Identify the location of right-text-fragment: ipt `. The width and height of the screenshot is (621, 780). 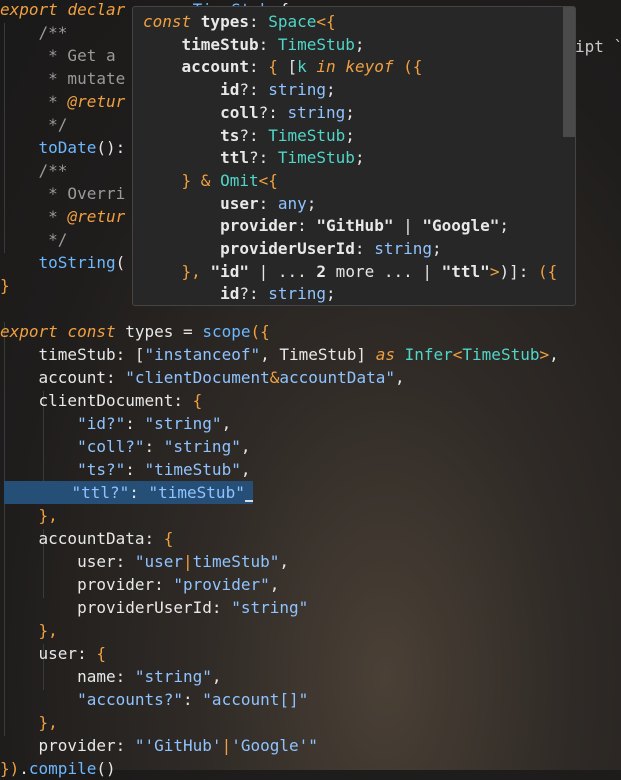
(598, 46).